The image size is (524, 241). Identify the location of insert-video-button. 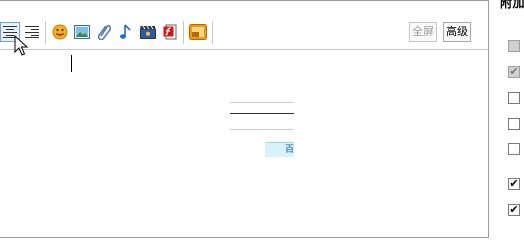
(148, 32).